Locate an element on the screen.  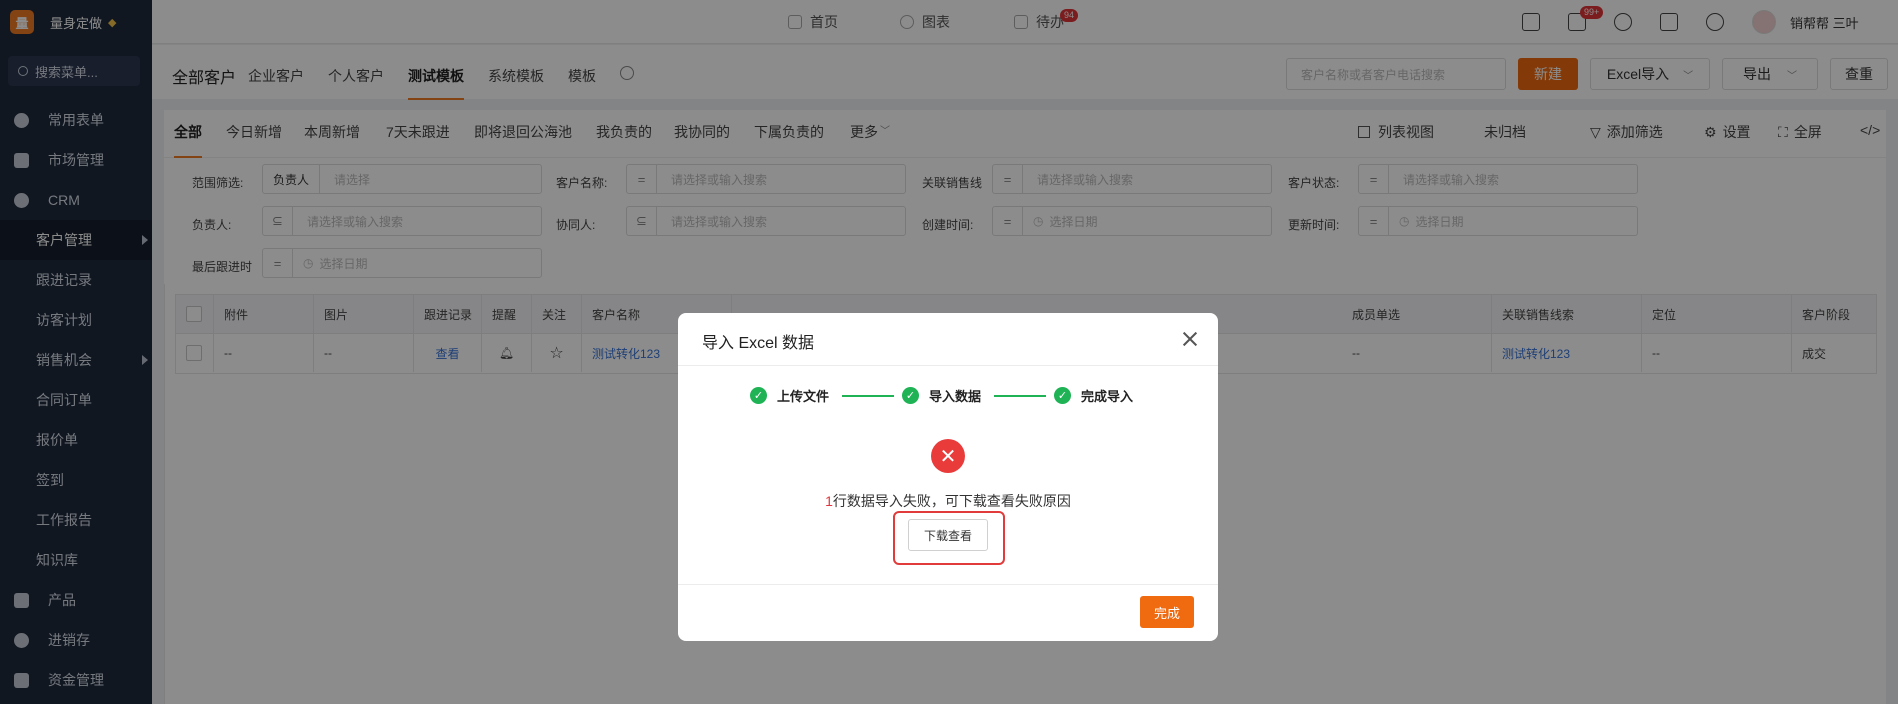
failure-text: 行数据导入失败，可下载查看失败原因 is located at coordinates (951, 501).